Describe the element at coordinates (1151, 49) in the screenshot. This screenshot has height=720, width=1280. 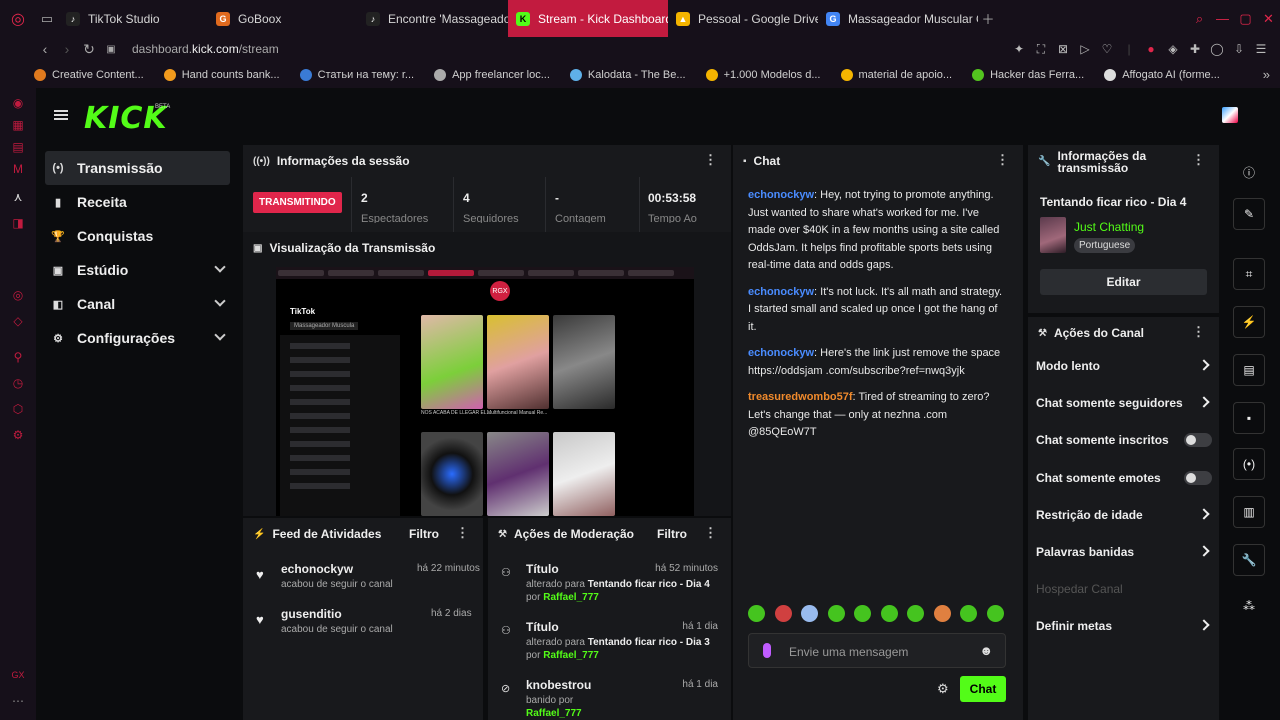
I see `extension-red-icon: ●` at that location.